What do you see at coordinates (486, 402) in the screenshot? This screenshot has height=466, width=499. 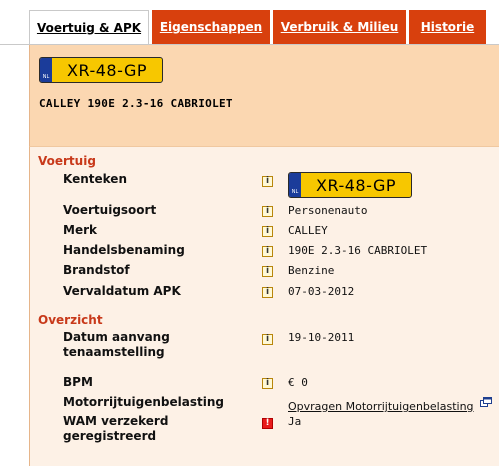 I see `external-window-icon` at bounding box center [486, 402].